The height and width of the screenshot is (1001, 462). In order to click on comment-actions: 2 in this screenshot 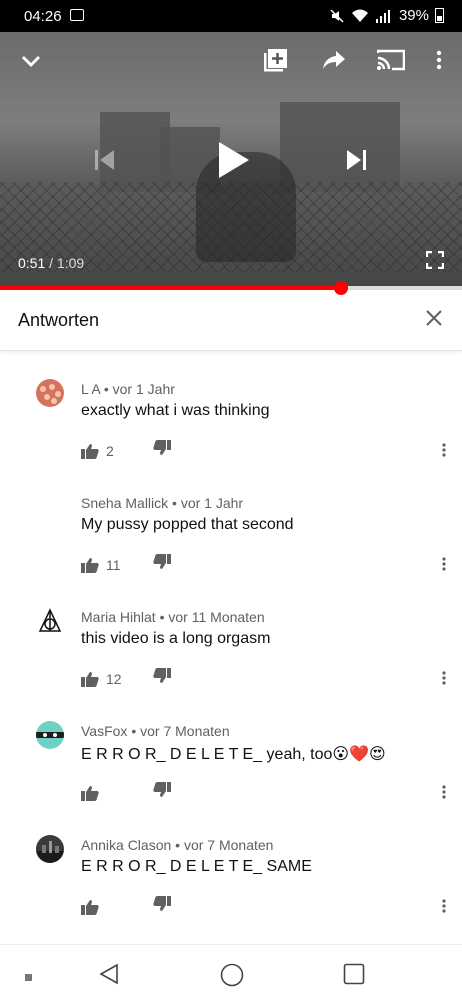, I will do `click(126, 450)`.